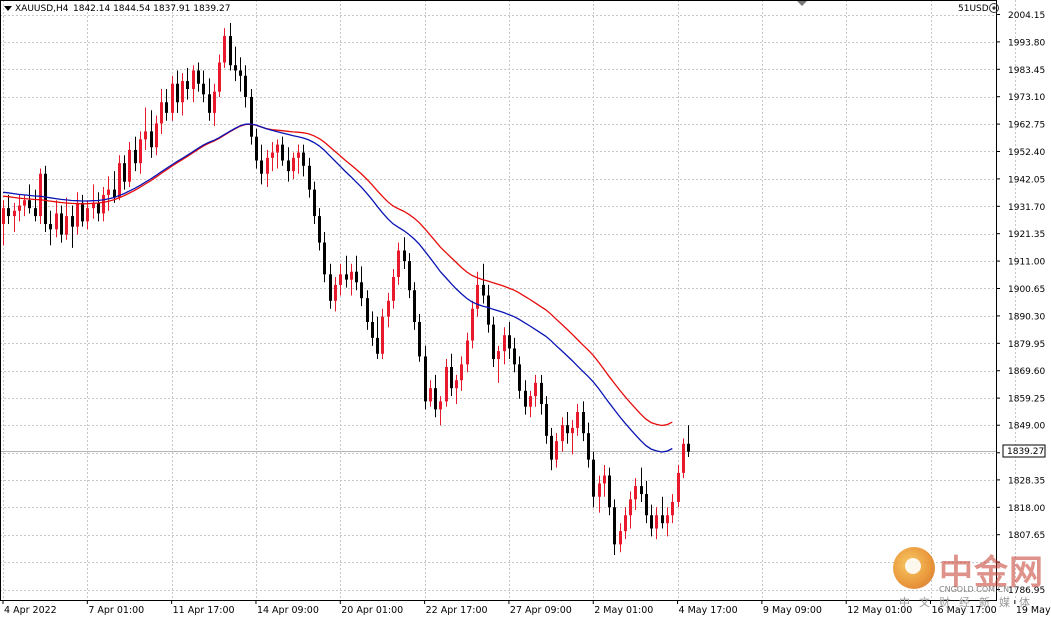 This screenshot has height=622, width=1051. What do you see at coordinates (541, 610) in the screenshot?
I see `time-tick-label: 27 Apr 09:00` at bounding box center [541, 610].